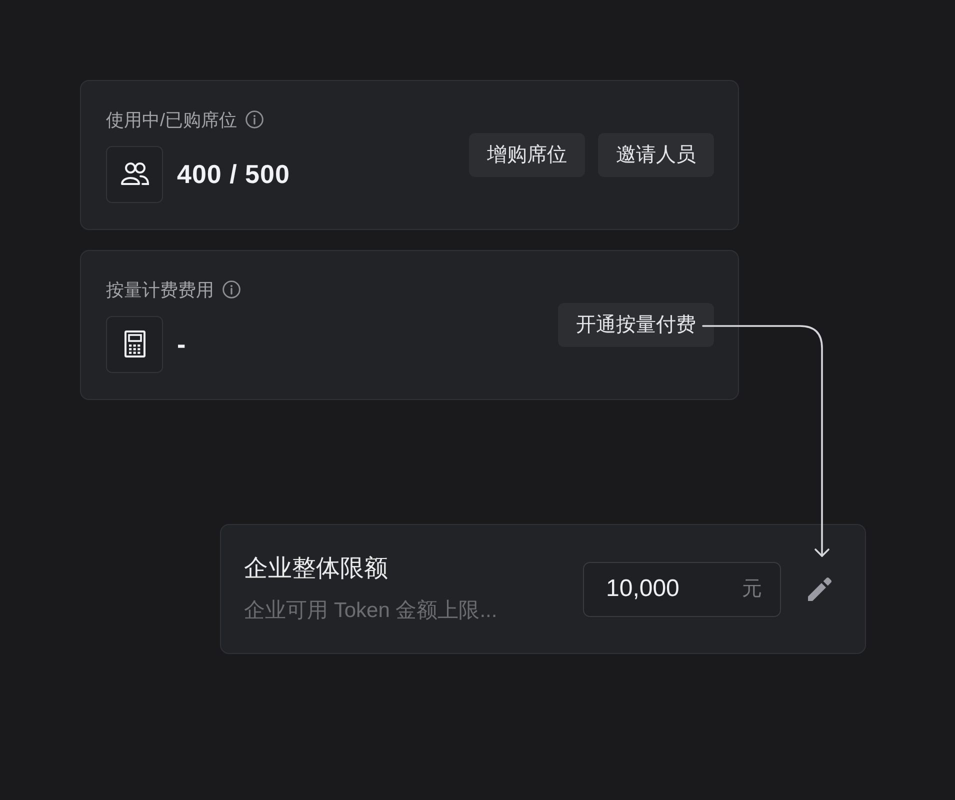 The height and width of the screenshot is (800, 955). What do you see at coordinates (636, 324) in the screenshot?
I see `action-button: 开通按量付费` at bounding box center [636, 324].